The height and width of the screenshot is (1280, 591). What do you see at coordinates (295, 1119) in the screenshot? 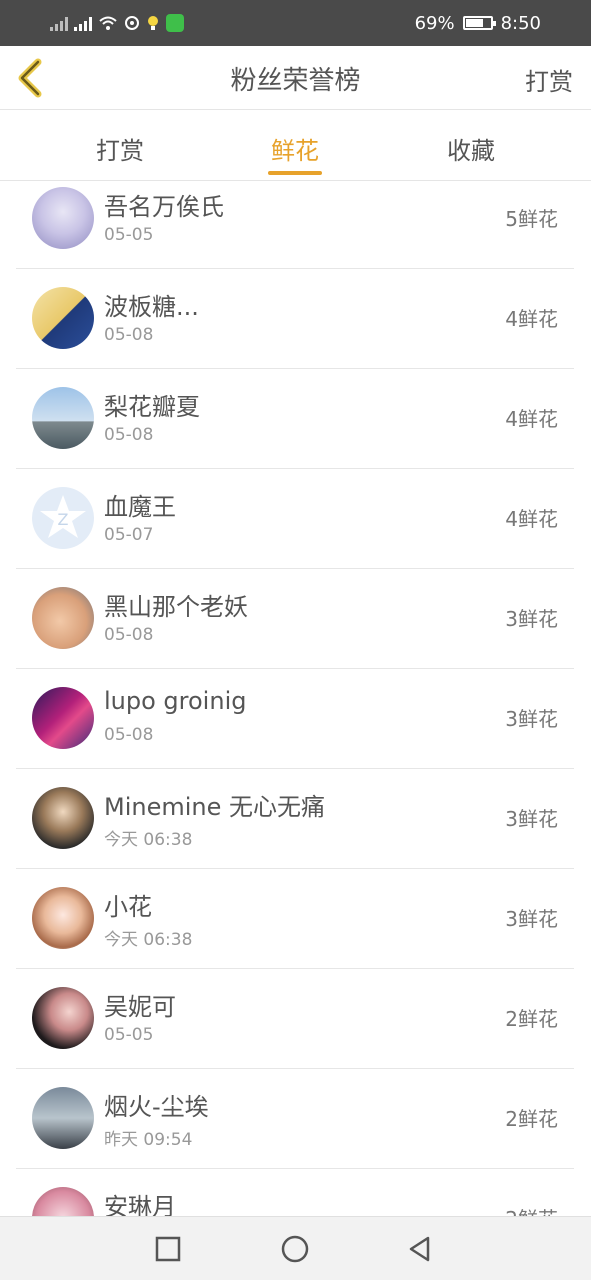
I see `list-item: 烟火-尘埃 昨天 09:54 2鲜花` at bounding box center [295, 1119].